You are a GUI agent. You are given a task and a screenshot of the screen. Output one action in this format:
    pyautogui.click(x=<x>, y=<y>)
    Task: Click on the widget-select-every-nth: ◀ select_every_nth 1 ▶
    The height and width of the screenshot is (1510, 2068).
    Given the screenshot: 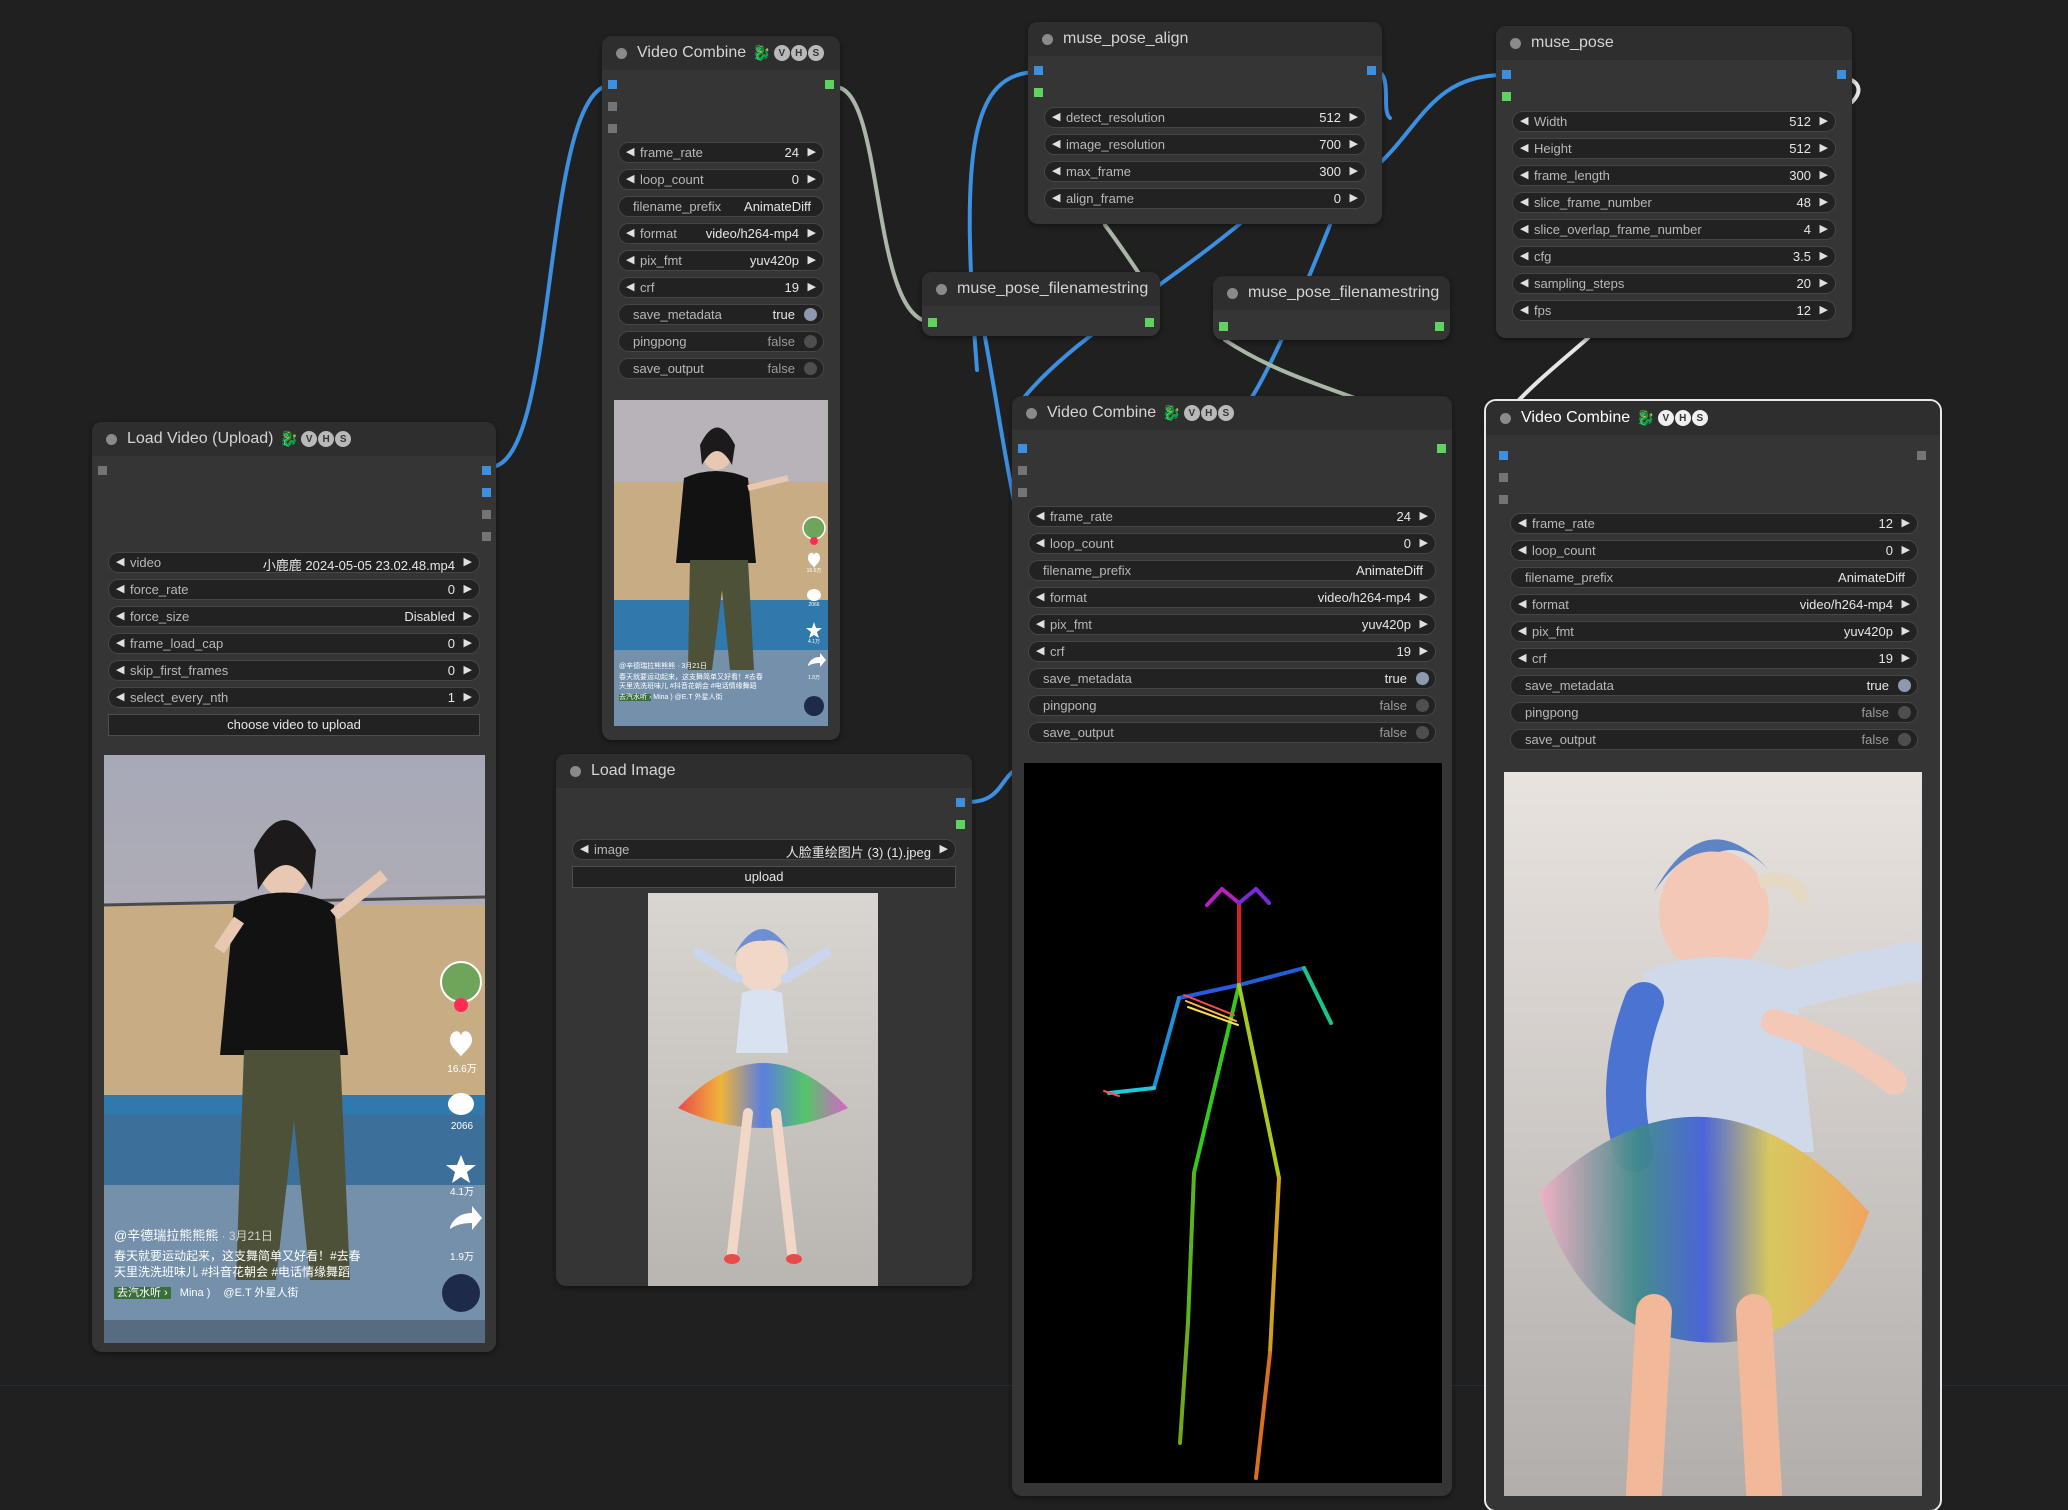 What is the action you would take?
    pyautogui.click(x=294, y=697)
    